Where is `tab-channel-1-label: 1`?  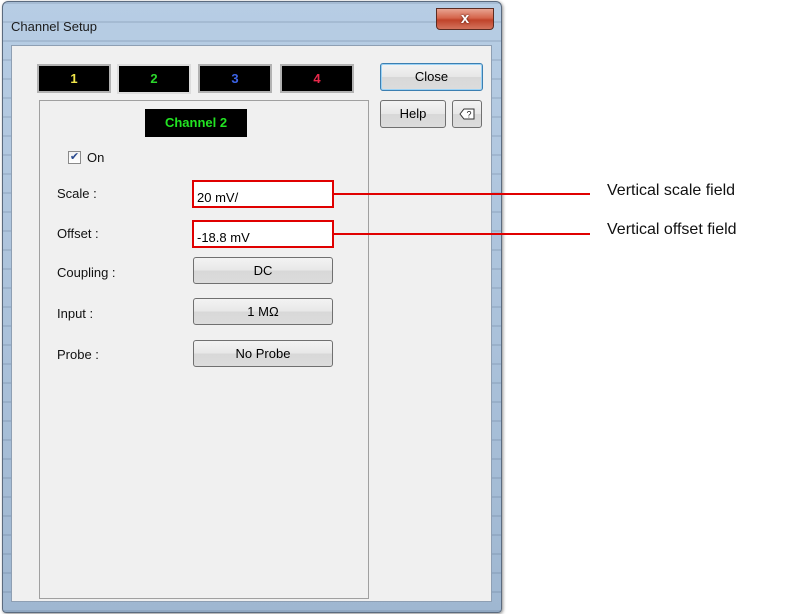 tab-channel-1-label: 1 is located at coordinates (74, 78).